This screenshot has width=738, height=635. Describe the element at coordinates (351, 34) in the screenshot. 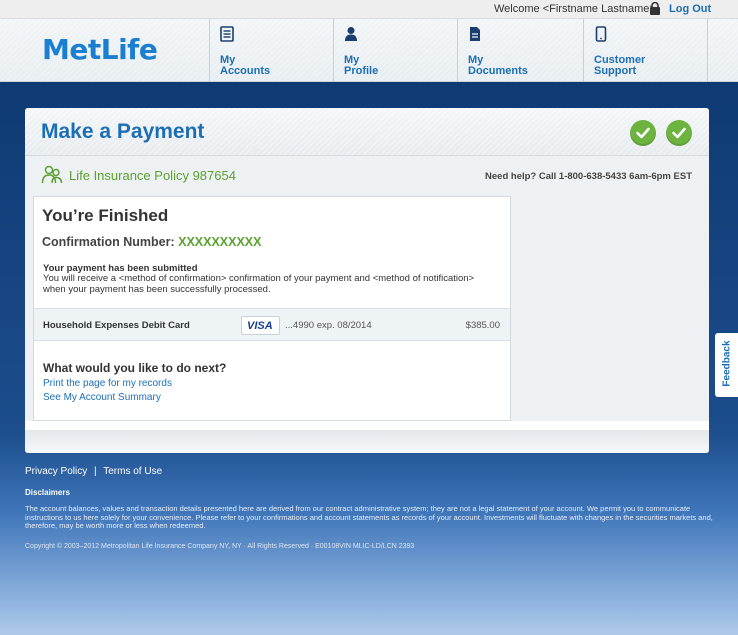

I see `person-icon` at that location.